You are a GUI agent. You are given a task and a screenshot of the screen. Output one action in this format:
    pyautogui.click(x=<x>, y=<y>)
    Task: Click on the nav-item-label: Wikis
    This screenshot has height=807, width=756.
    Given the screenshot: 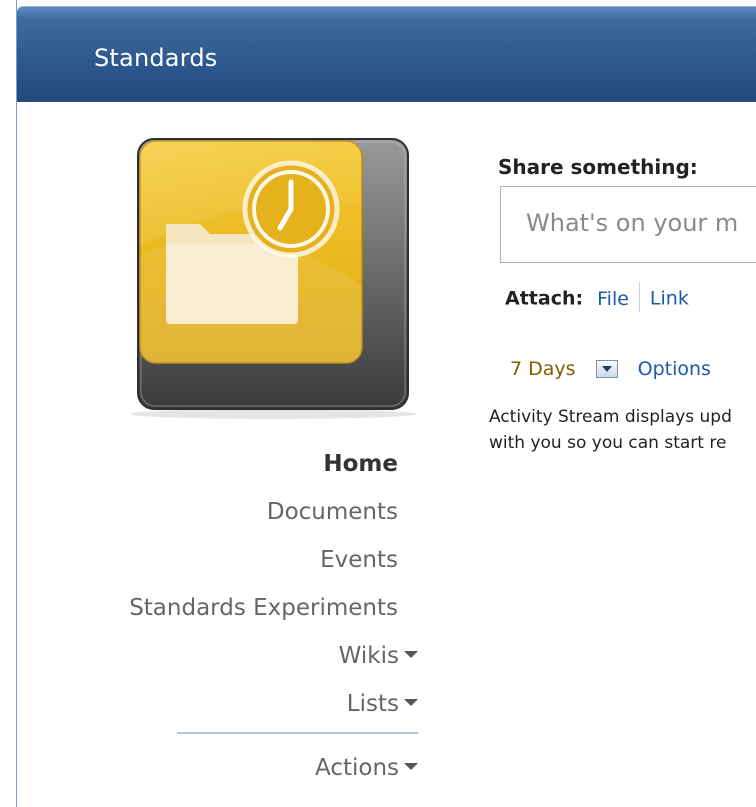 What is the action you would take?
    pyautogui.click(x=368, y=656)
    